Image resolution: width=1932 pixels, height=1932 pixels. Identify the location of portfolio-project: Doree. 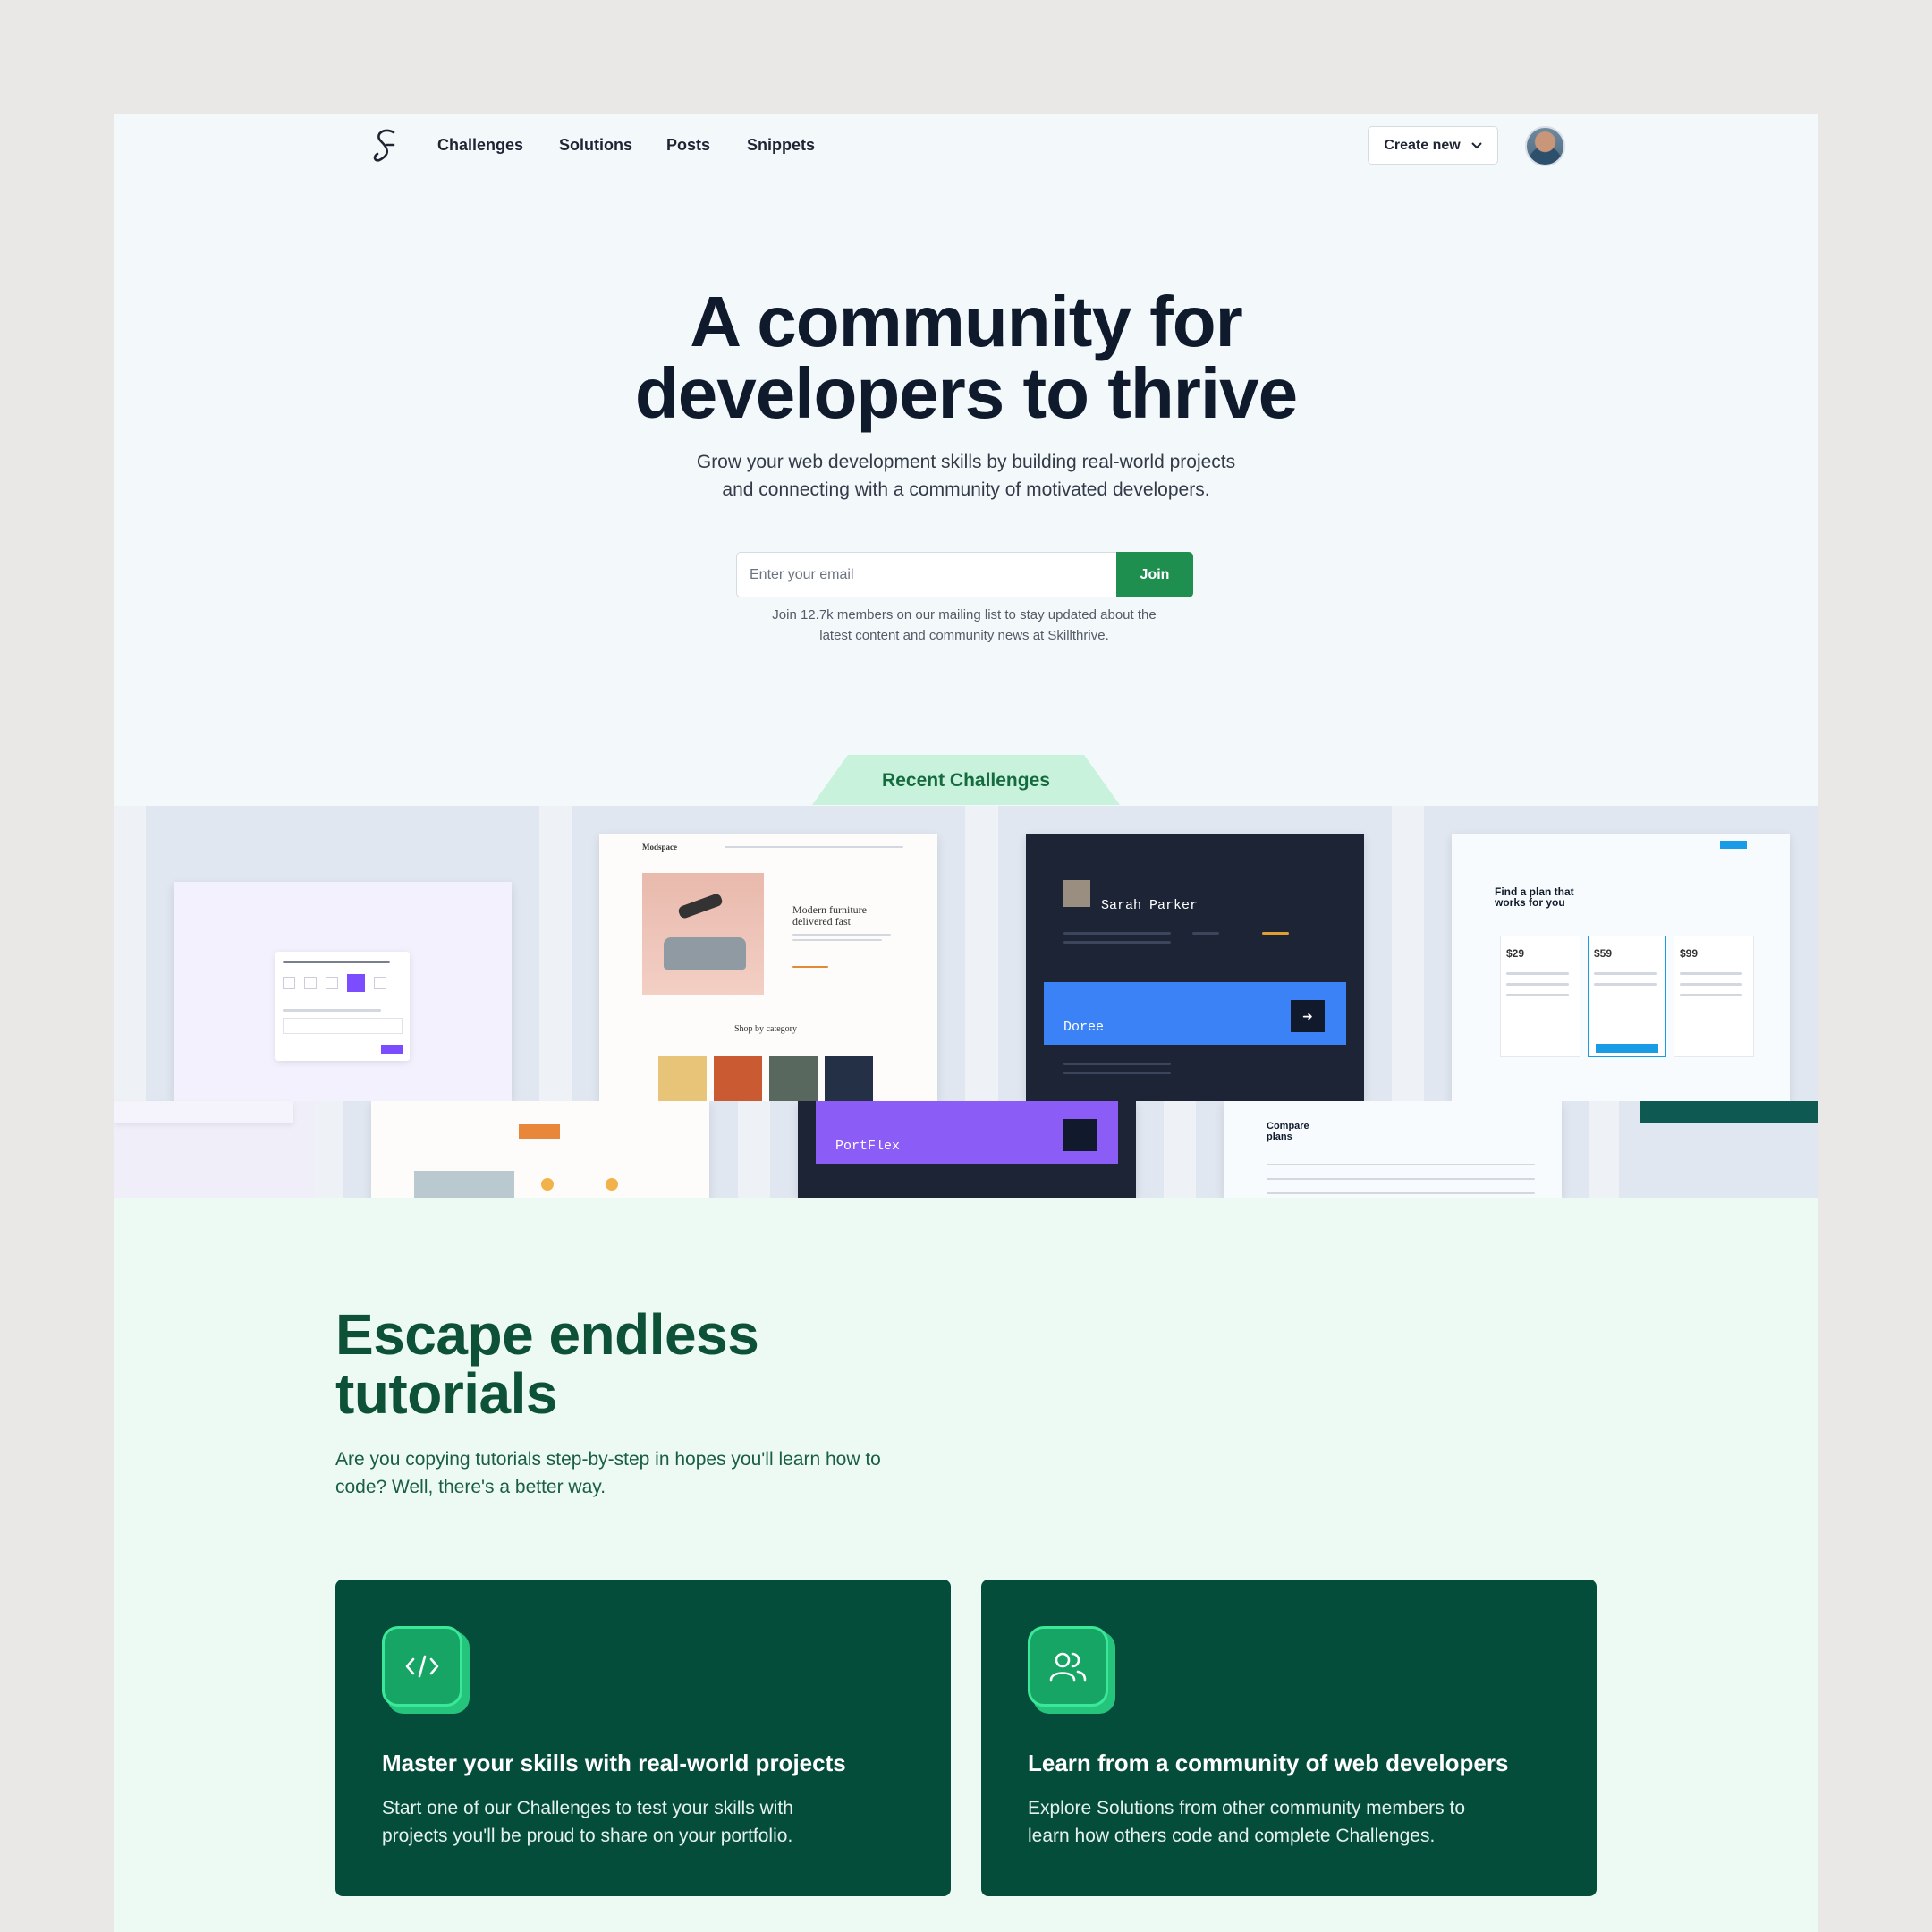
(1084, 1027).